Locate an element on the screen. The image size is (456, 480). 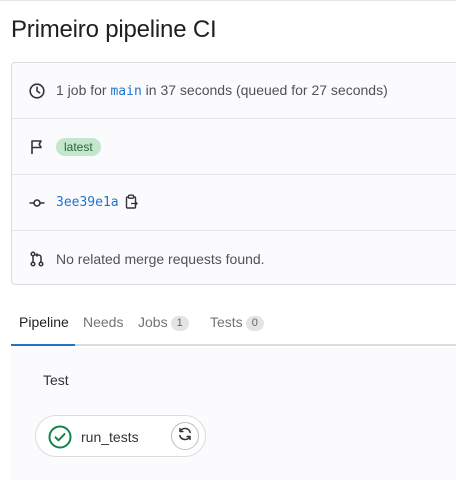
jobs-count-badge: 1 is located at coordinates (179, 323).